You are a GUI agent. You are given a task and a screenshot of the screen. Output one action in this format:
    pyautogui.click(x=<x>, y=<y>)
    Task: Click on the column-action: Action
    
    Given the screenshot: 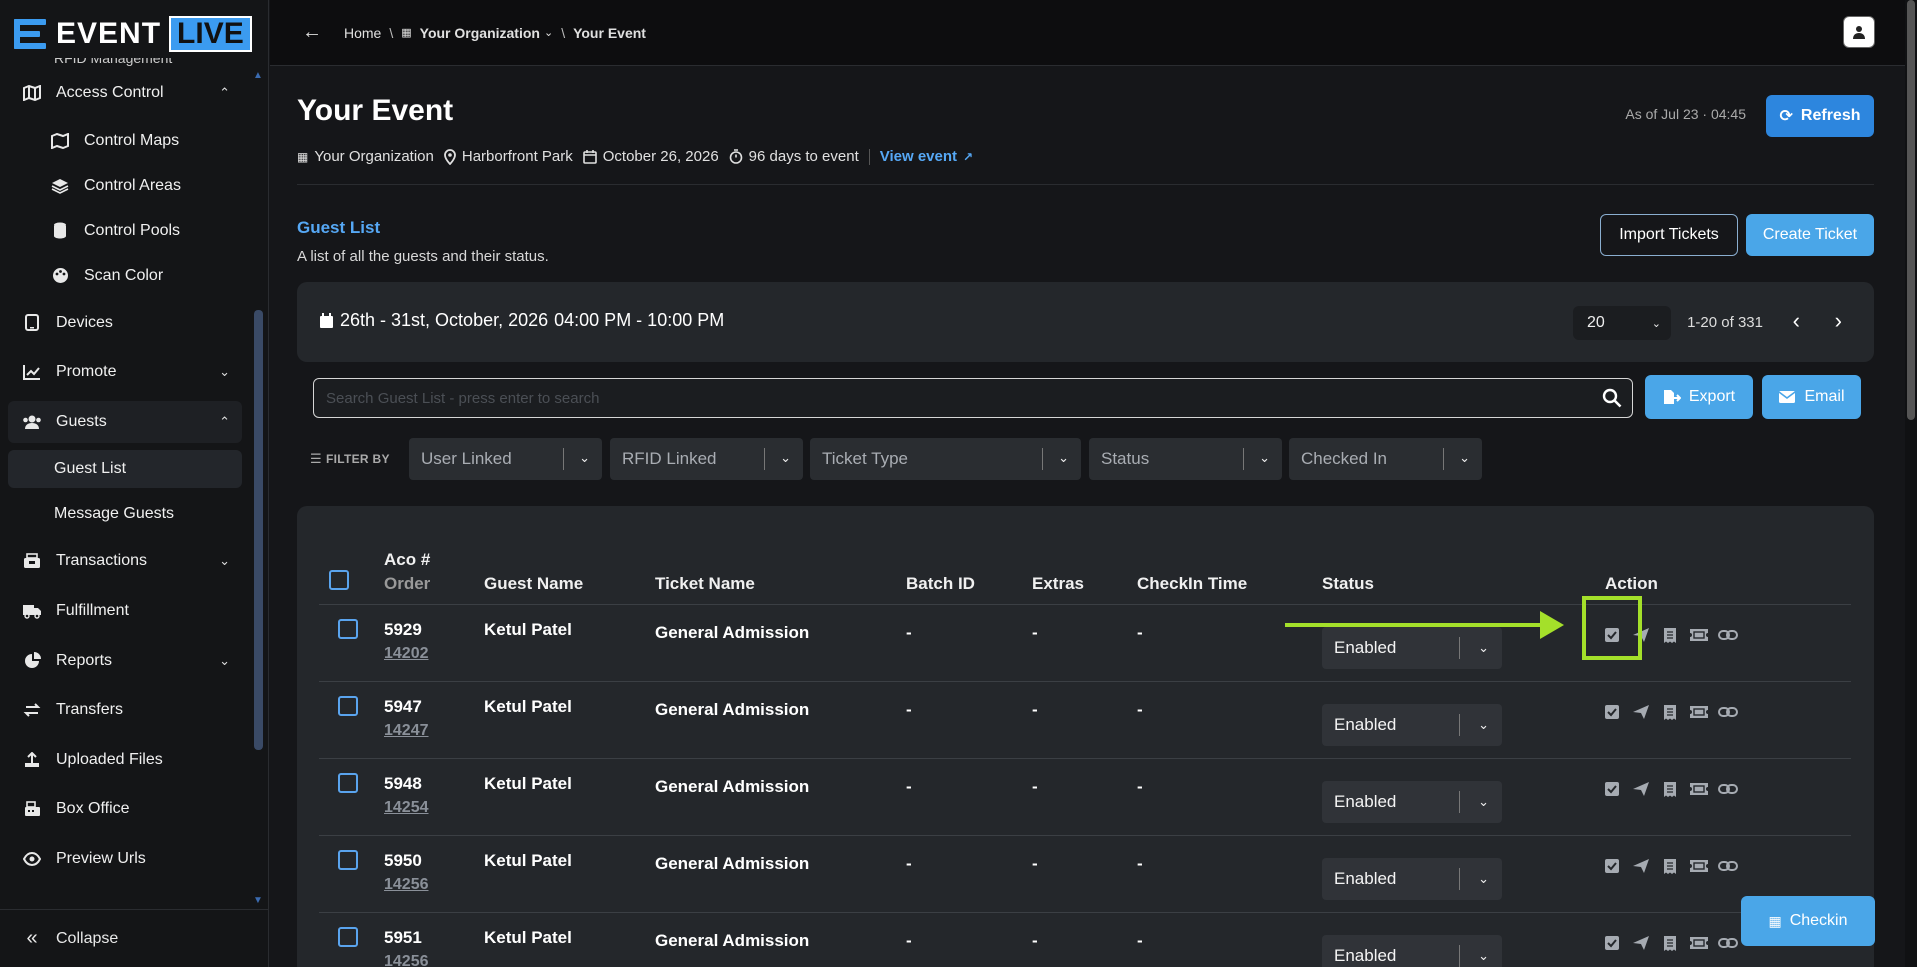 What is the action you would take?
    pyautogui.click(x=1631, y=583)
    